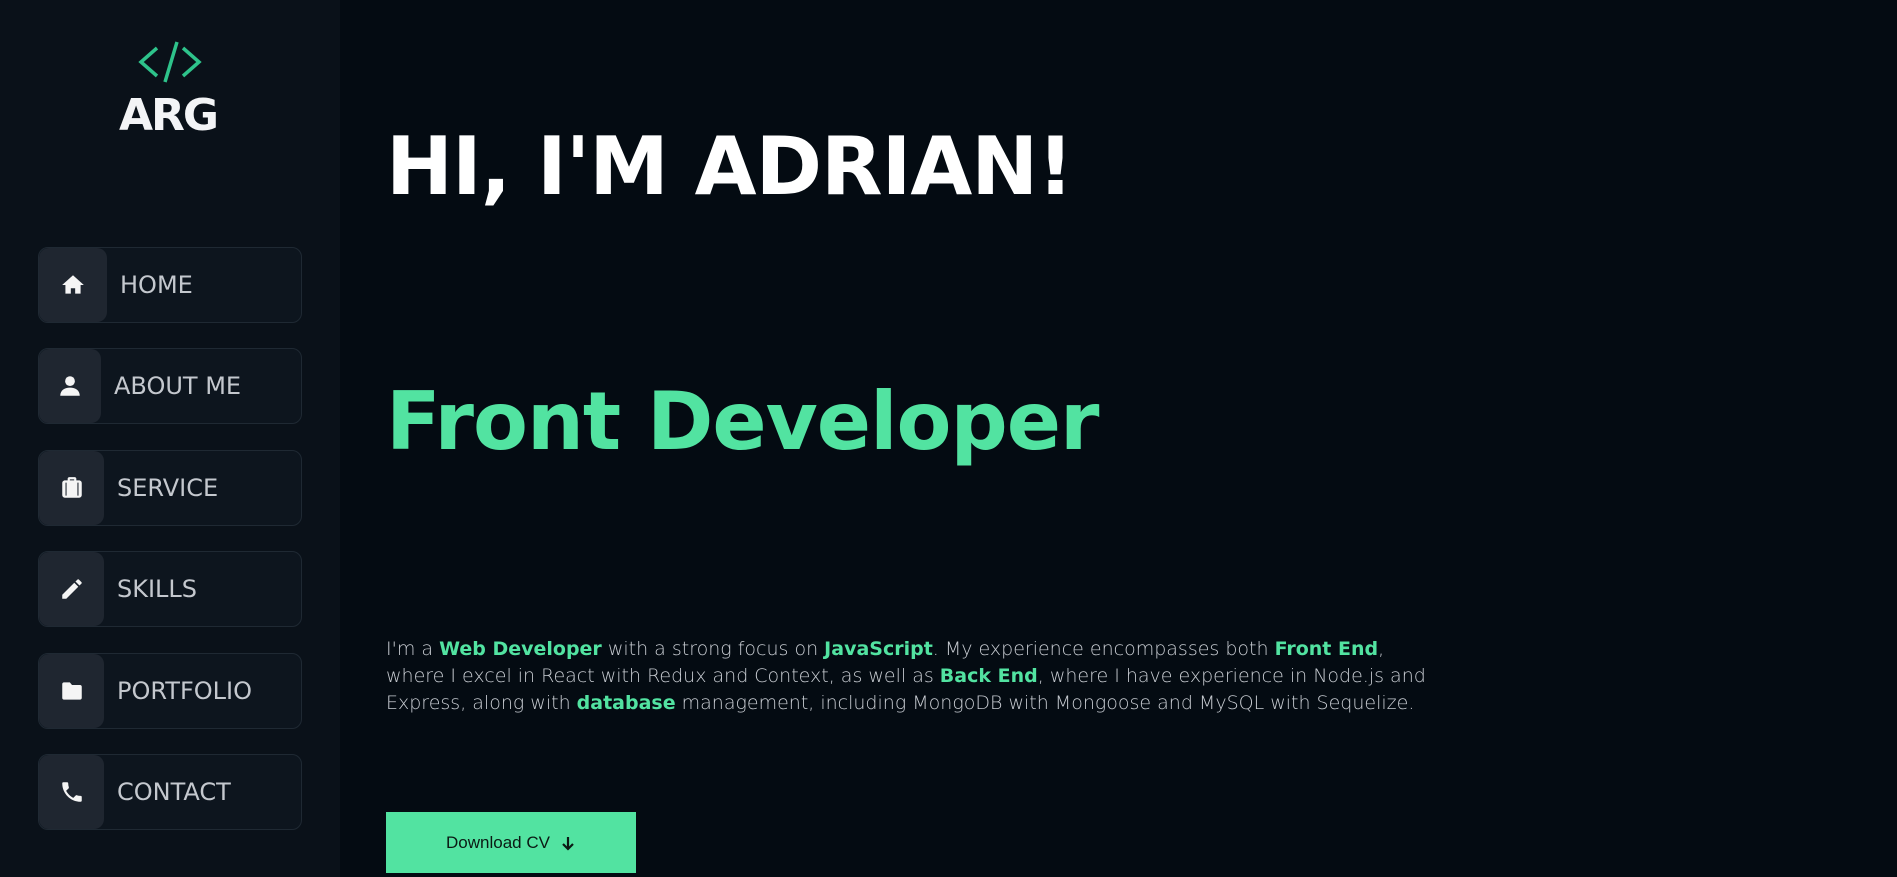 This screenshot has width=1897, height=877. I want to click on arrow-down-icon, so click(568, 843).